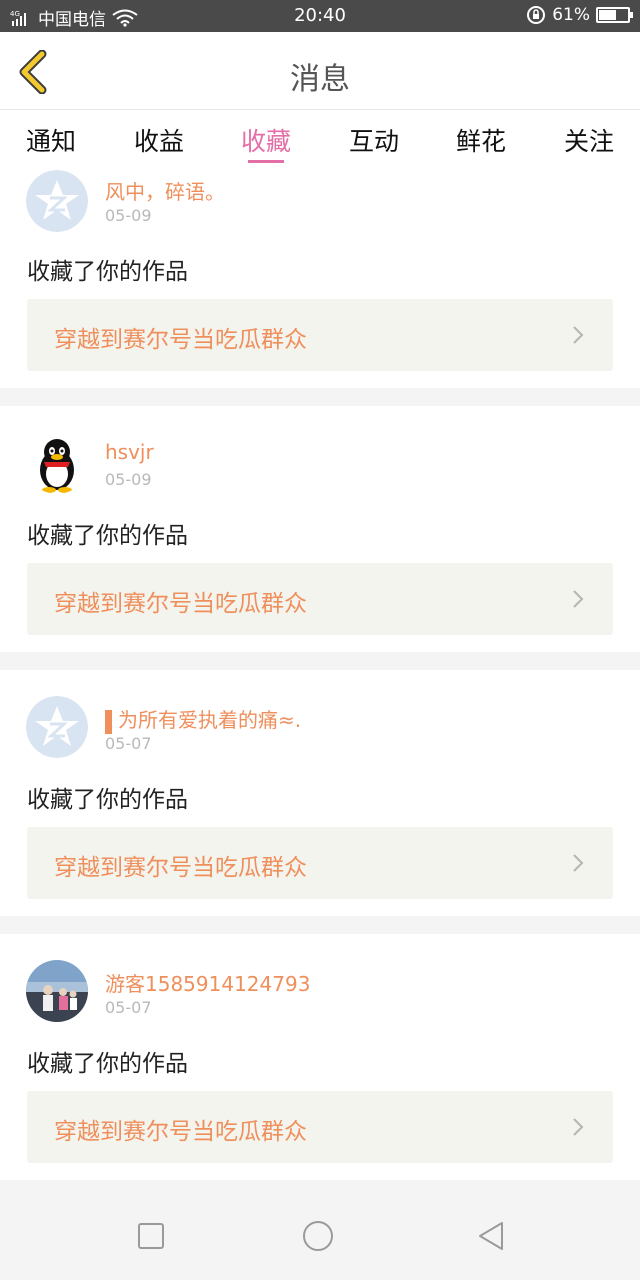  I want to click on tab-flowers: 鲜花, so click(481, 140).